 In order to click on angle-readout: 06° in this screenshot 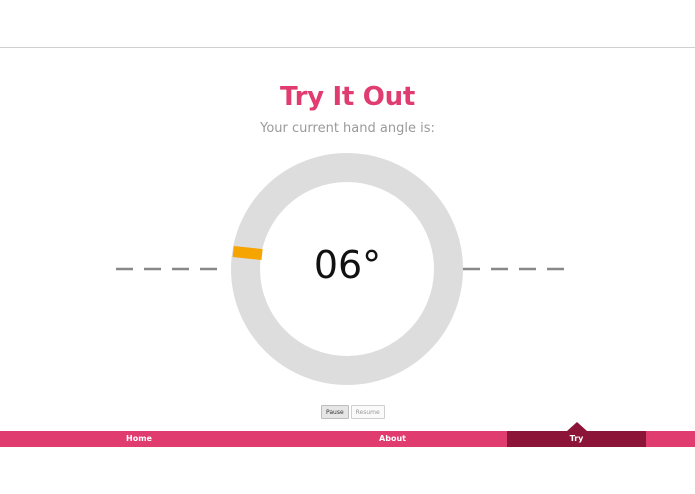, I will do `click(347, 265)`.